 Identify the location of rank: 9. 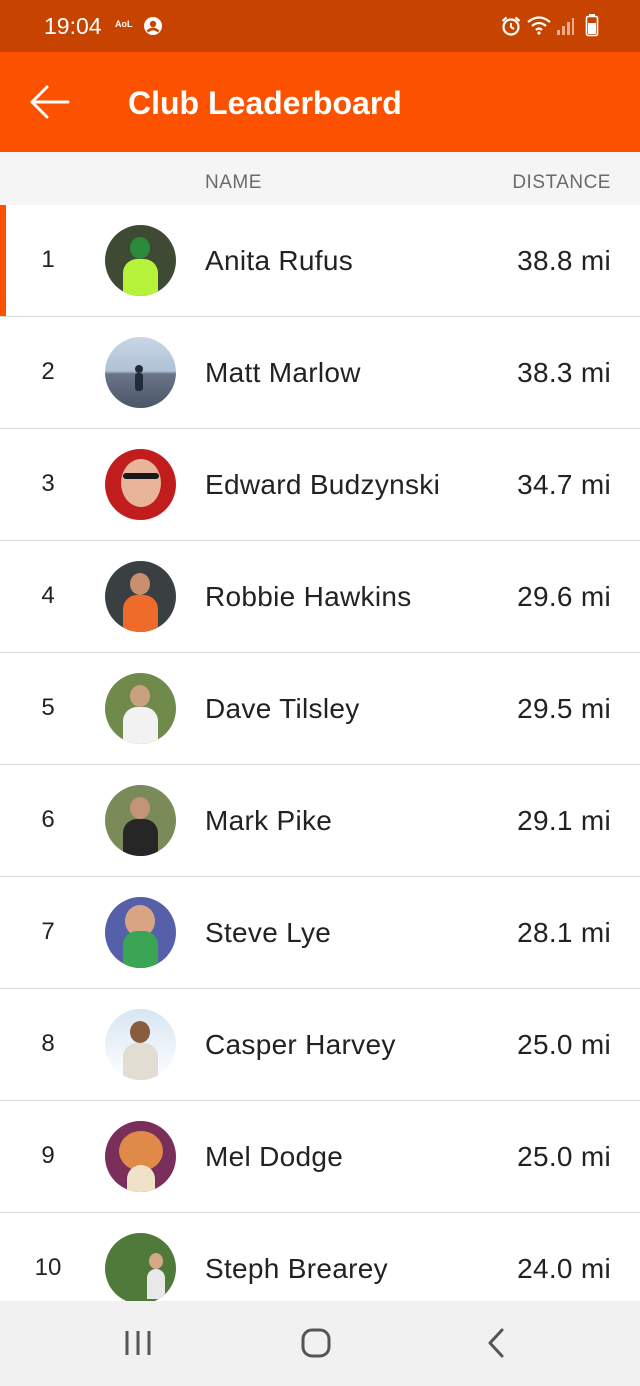
(48, 1155).